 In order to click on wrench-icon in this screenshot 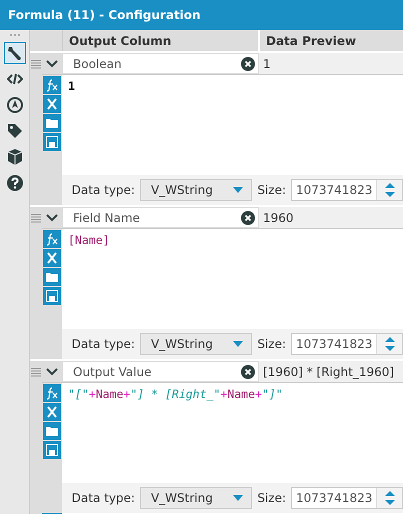, I will do `click(15, 53)`.